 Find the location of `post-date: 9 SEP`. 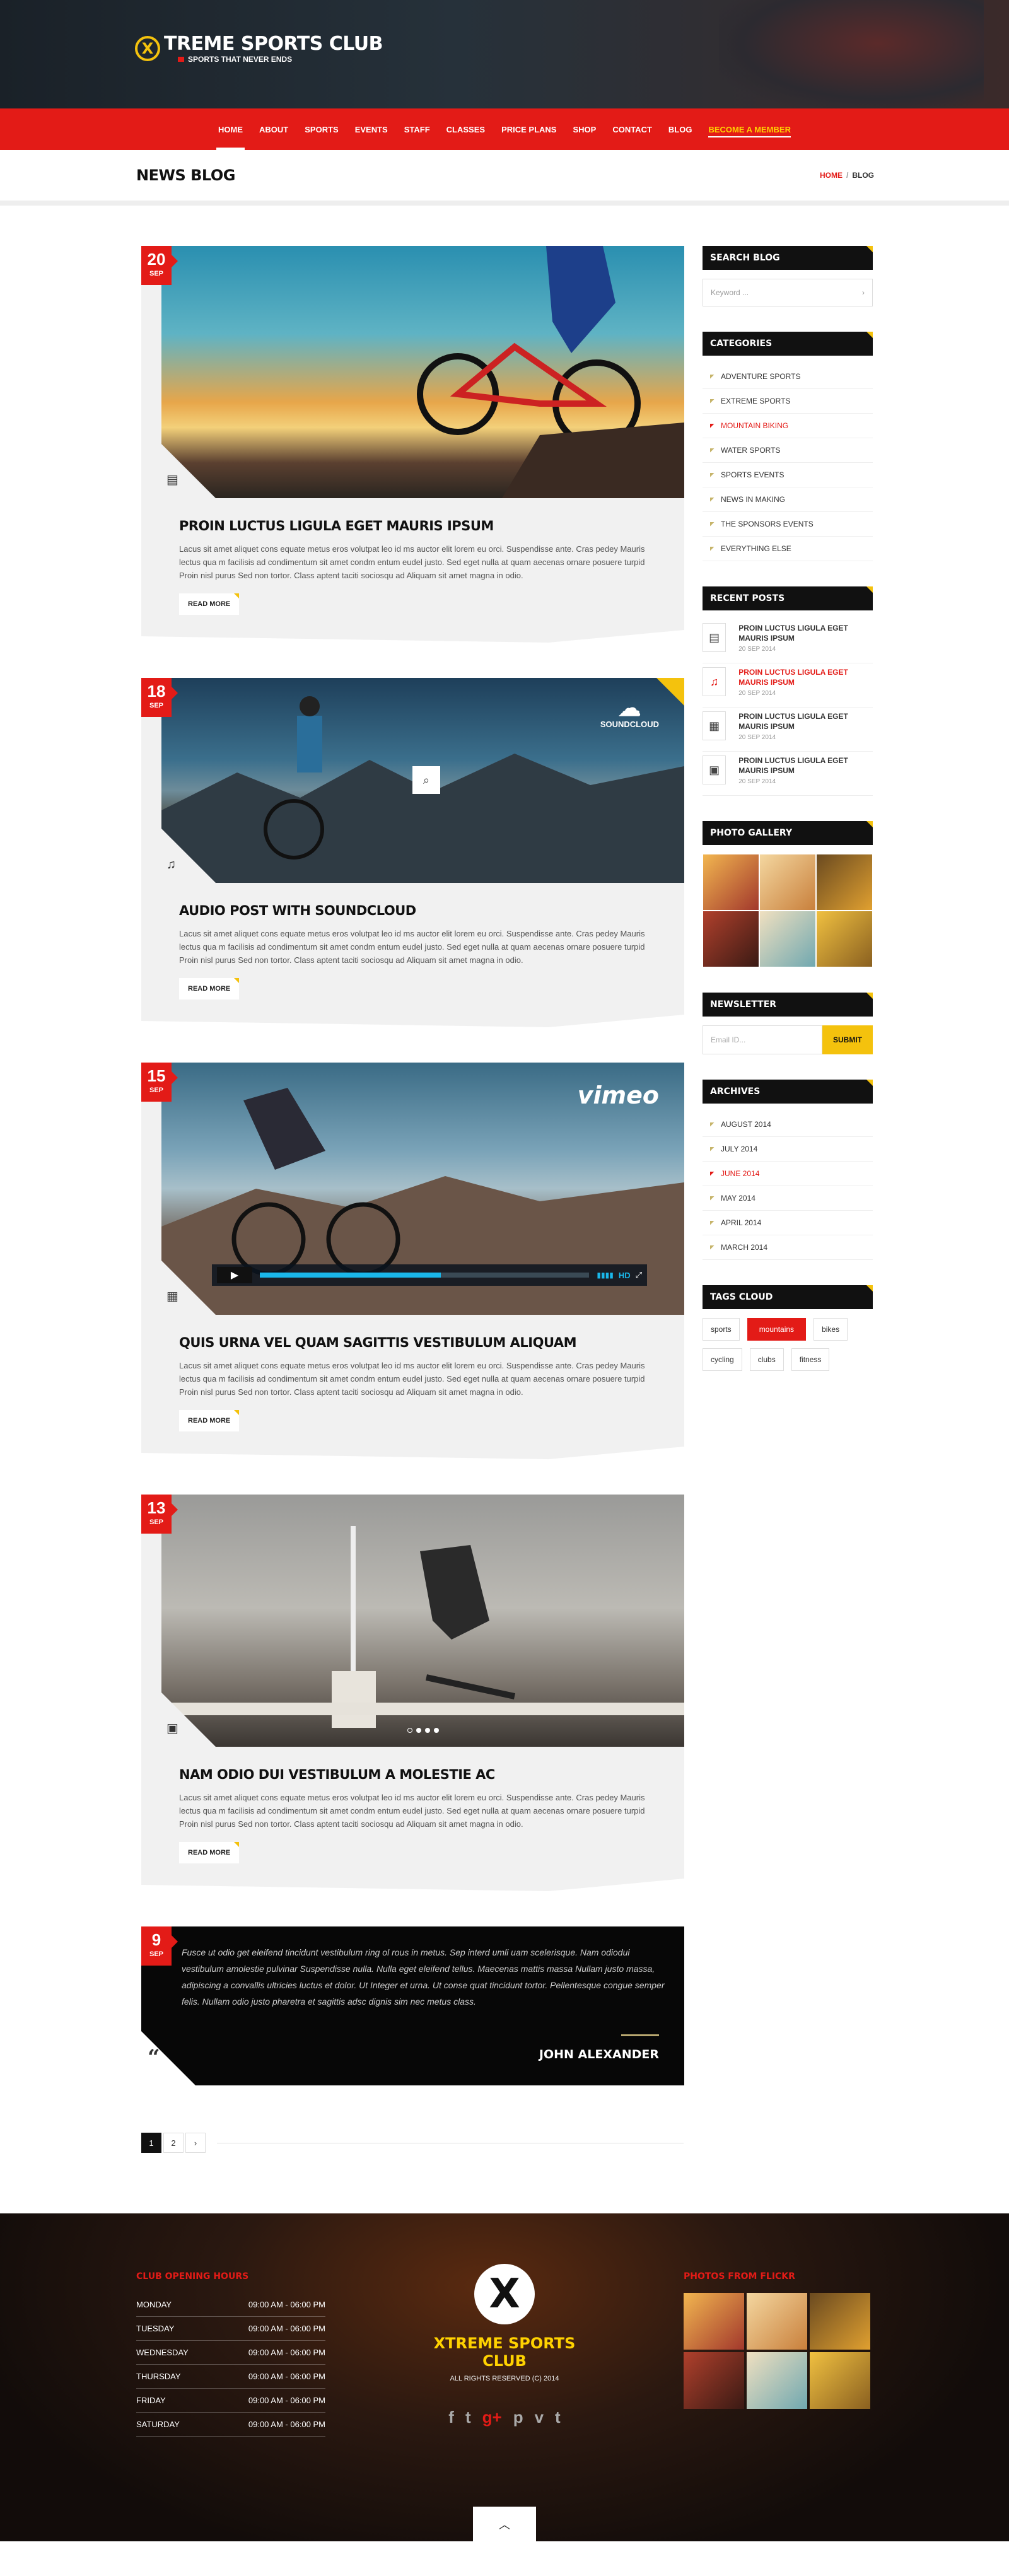

post-date: 9 SEP is located at coordinates (159, 1946).